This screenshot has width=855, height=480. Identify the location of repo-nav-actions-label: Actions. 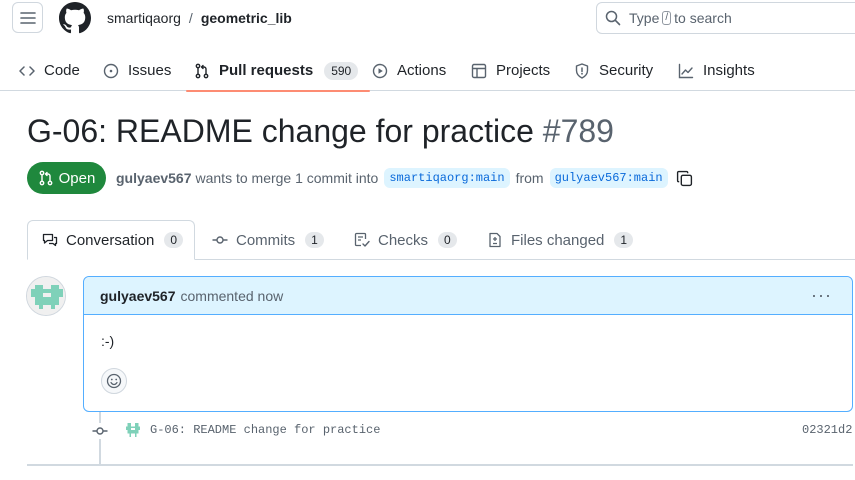
(422, 70).